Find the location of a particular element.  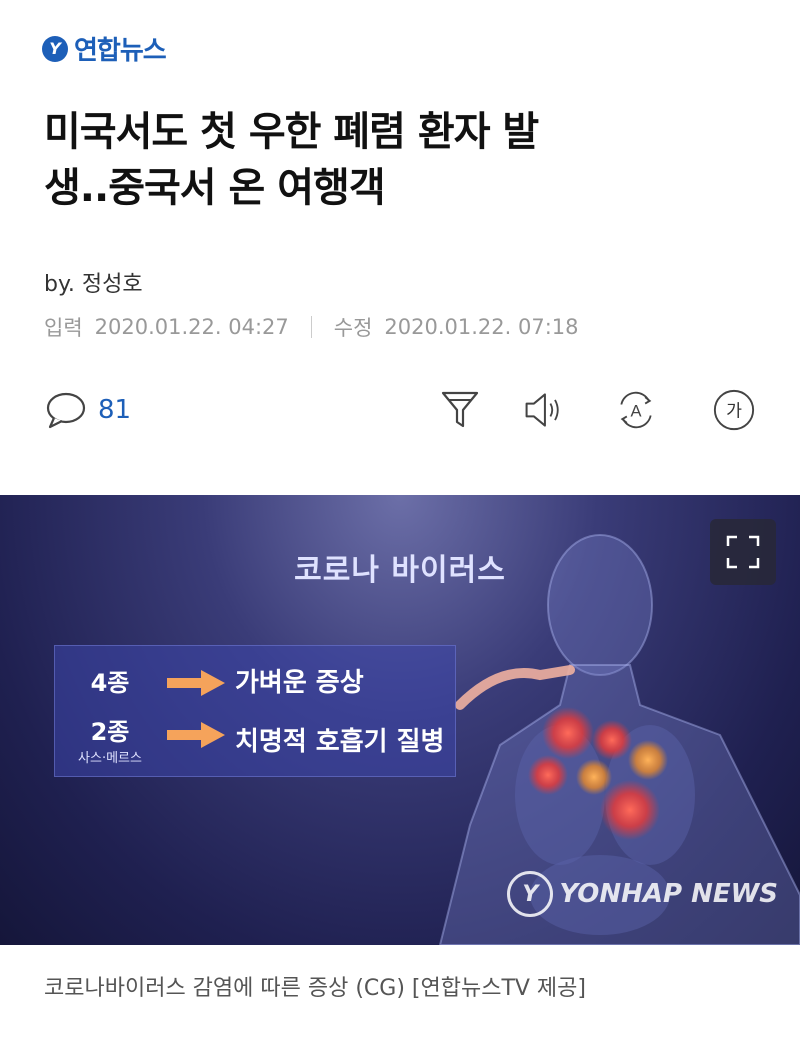

expand-photo-button is located at coordinates (743, 552).